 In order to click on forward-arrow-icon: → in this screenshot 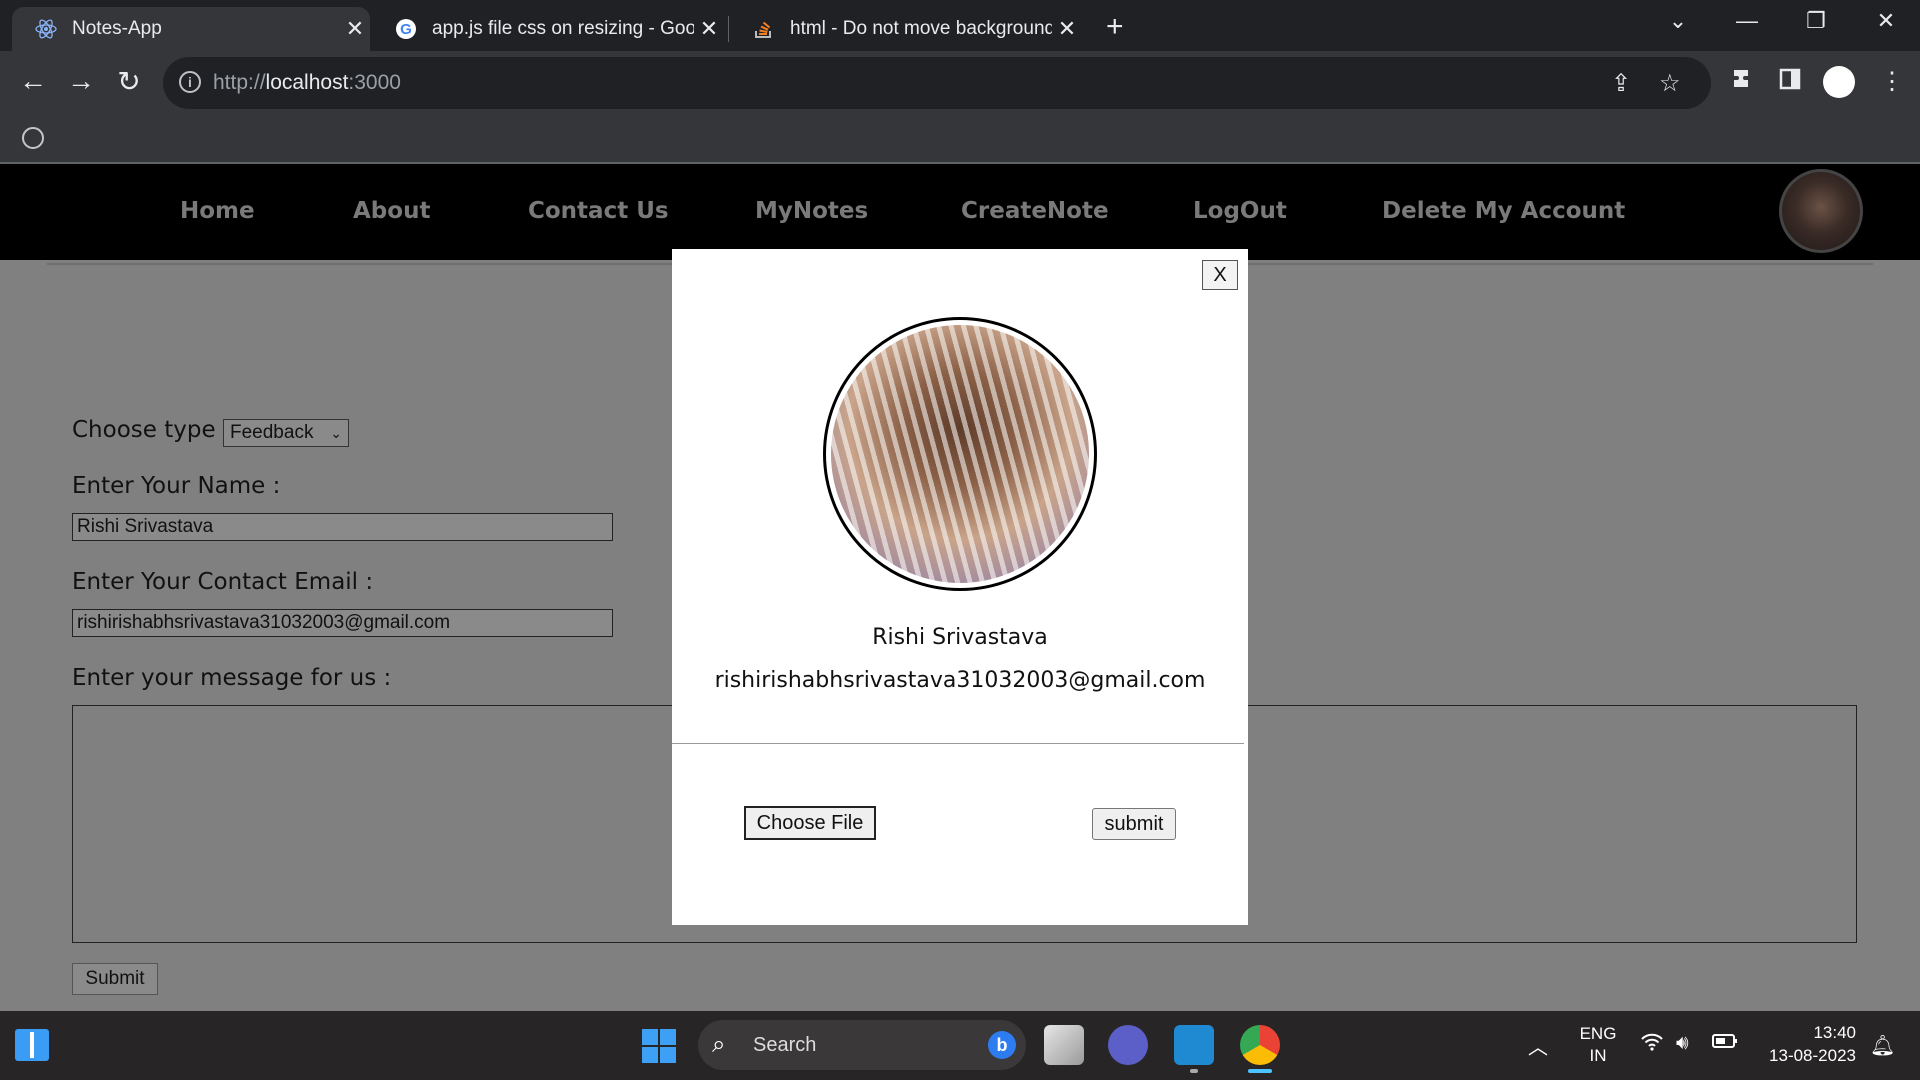, I will do `click(81, 81)`.